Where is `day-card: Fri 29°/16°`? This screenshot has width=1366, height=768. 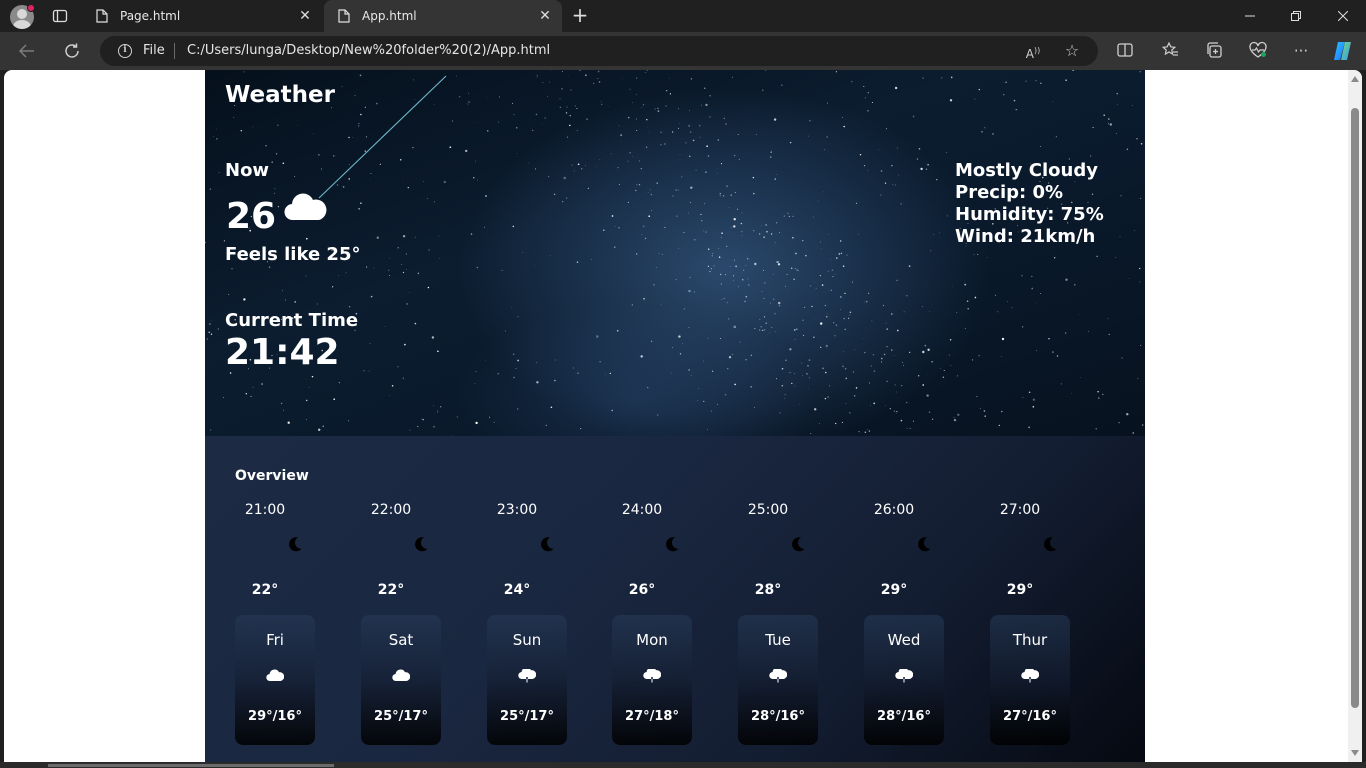 day-card: Fri 29°/16° is located at coordinates (275, 680).